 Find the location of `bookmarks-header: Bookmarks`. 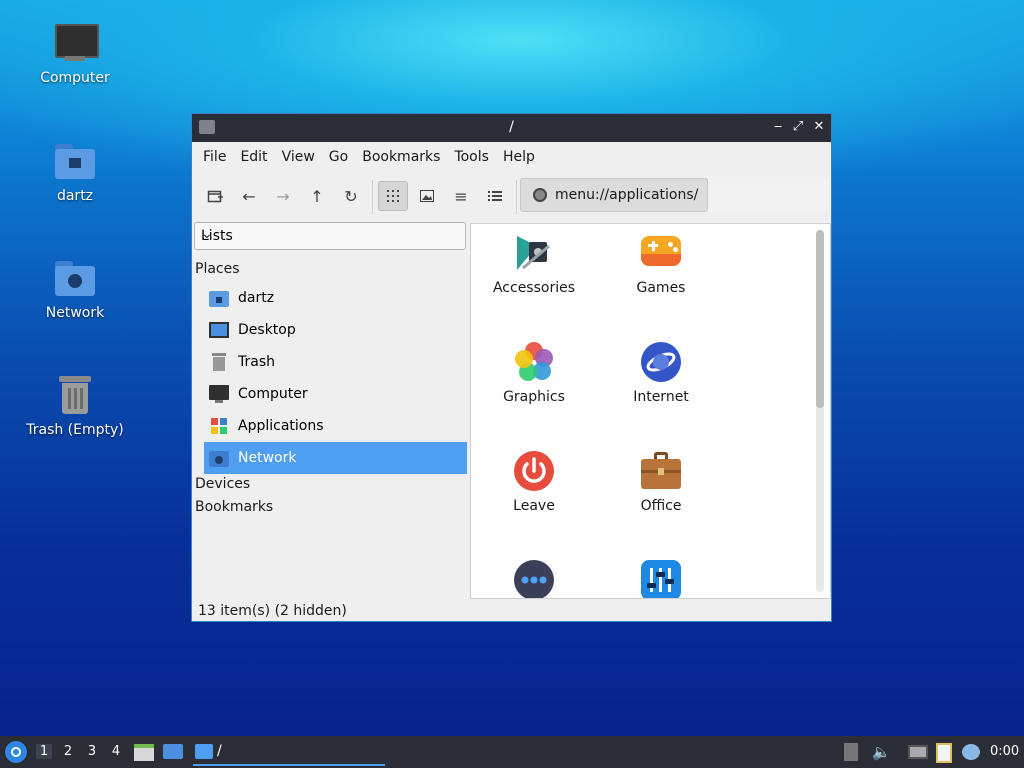

bookmarks-header: Bookmarks is located at coordinates (234, 507).